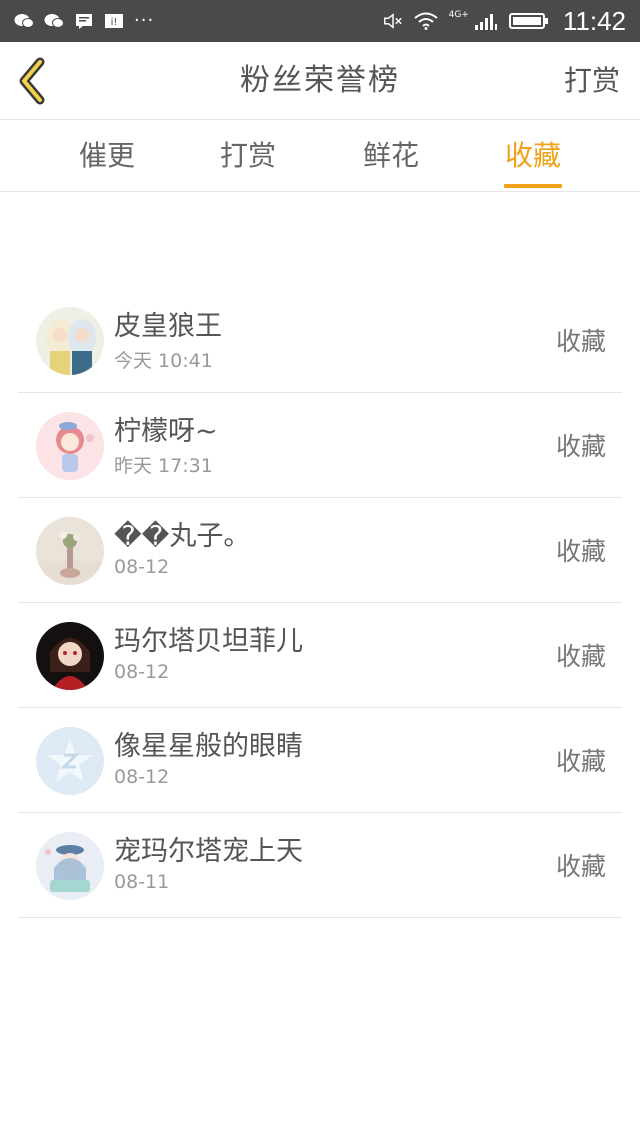 The width and height of the screenshot is (640, 1138). What do you see at coordinates (320, 760) in the screenshot?
I see `list-item: 像星星般的眼睛 08-12 收藏` at bounding box center [320, 760].